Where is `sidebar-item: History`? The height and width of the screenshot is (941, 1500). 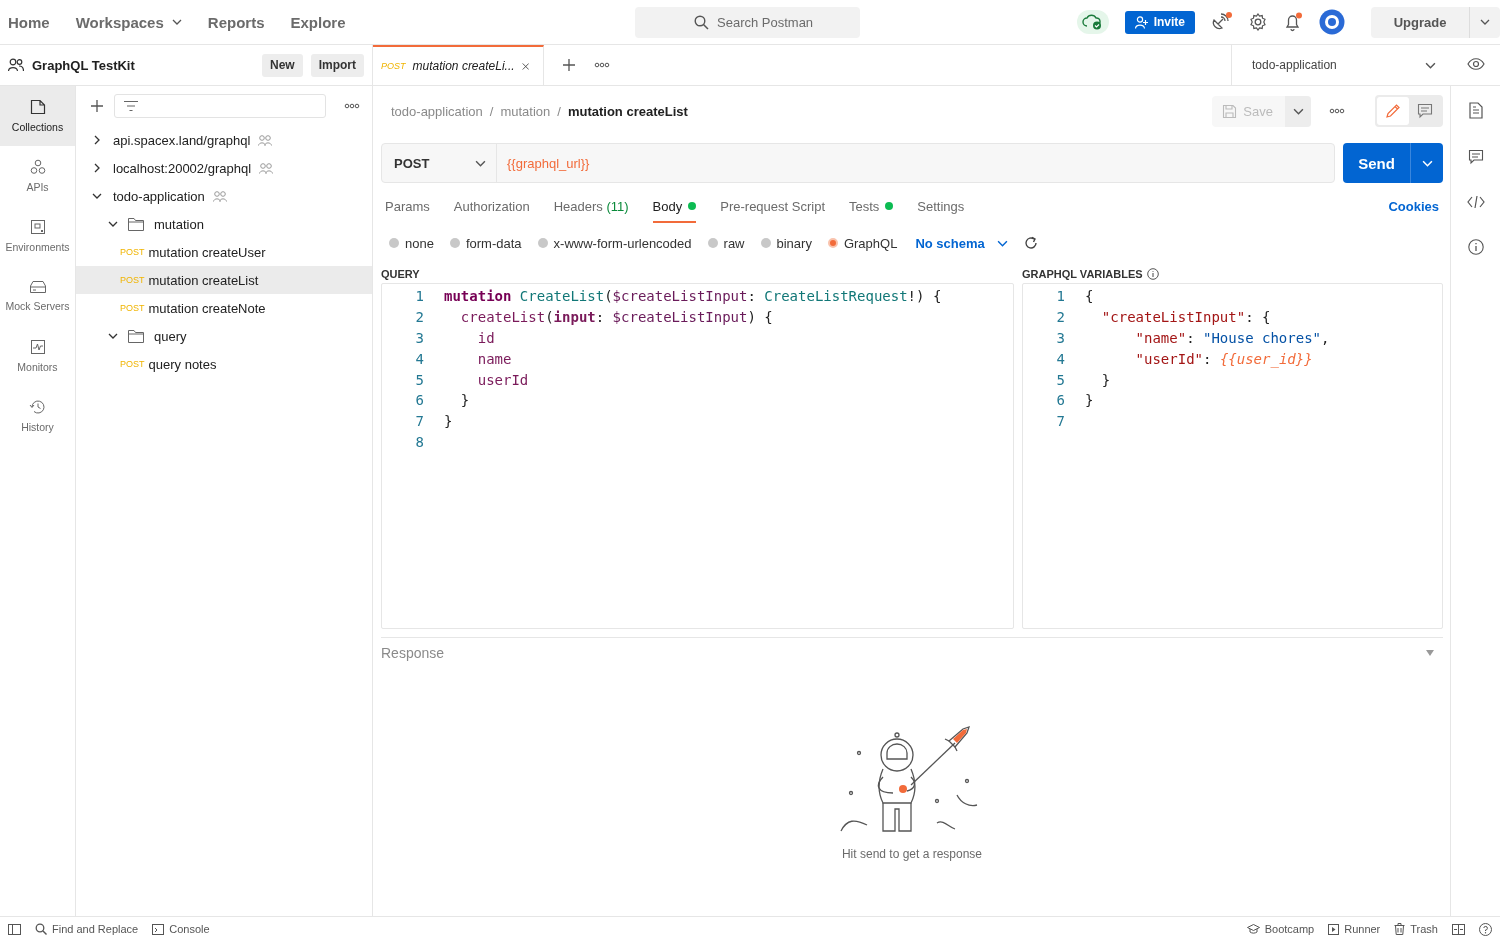
sidebar-item: History is located at coordinates (37, 416).